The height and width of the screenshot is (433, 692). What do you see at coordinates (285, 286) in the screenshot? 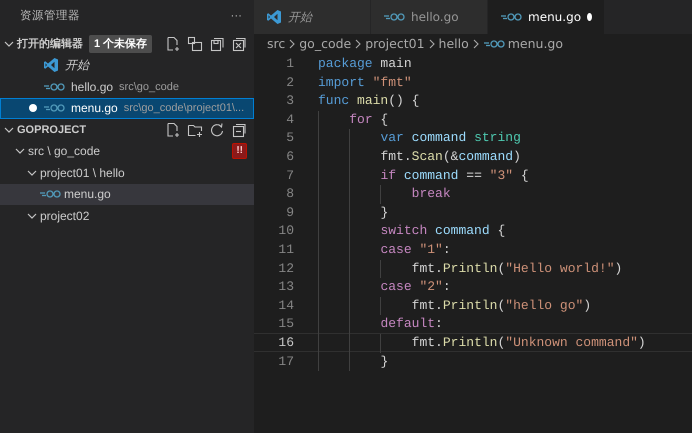
I see `line-number: 13` at bounding box center [285, 286].